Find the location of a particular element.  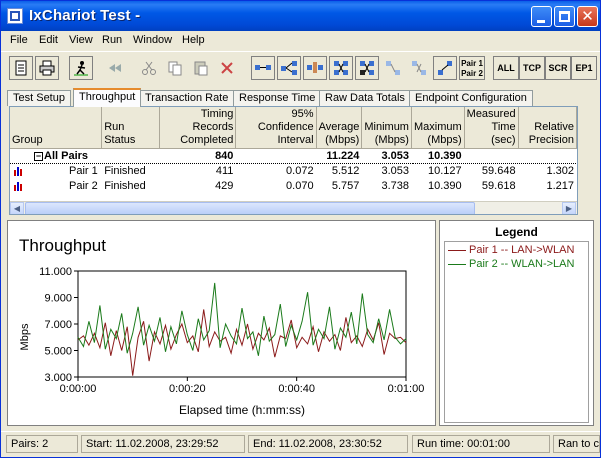

cut-button is located at coordinates (149, 68).